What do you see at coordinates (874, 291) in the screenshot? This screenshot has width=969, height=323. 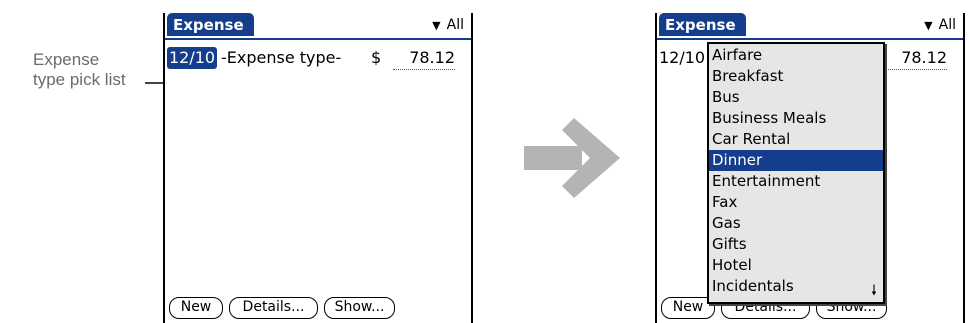 I see `scroll-down-arrow-icon: 🠗` at bounding box center [874, 291].